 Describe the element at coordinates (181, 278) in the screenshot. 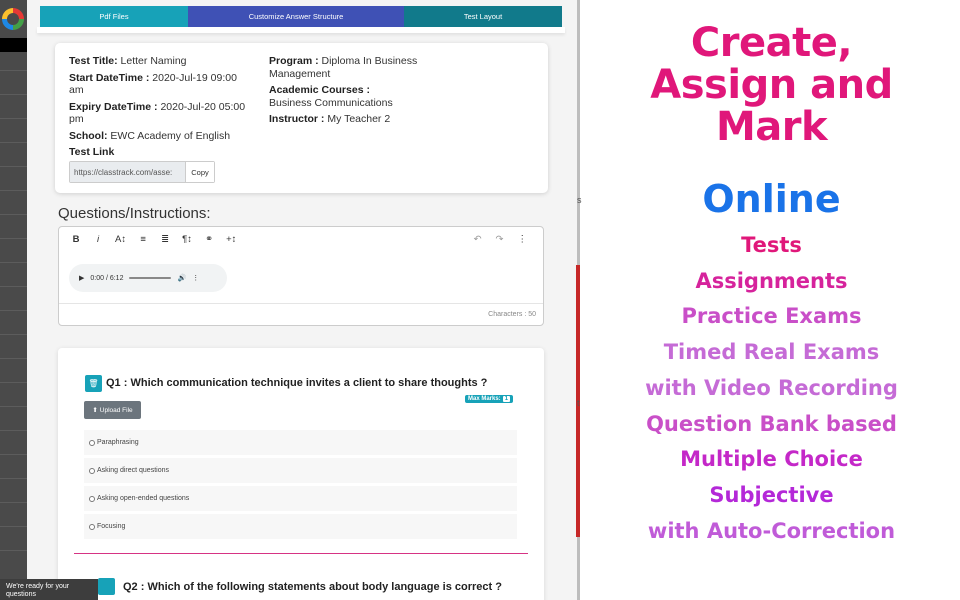

I see `volume-icon: 🔊` at that location.